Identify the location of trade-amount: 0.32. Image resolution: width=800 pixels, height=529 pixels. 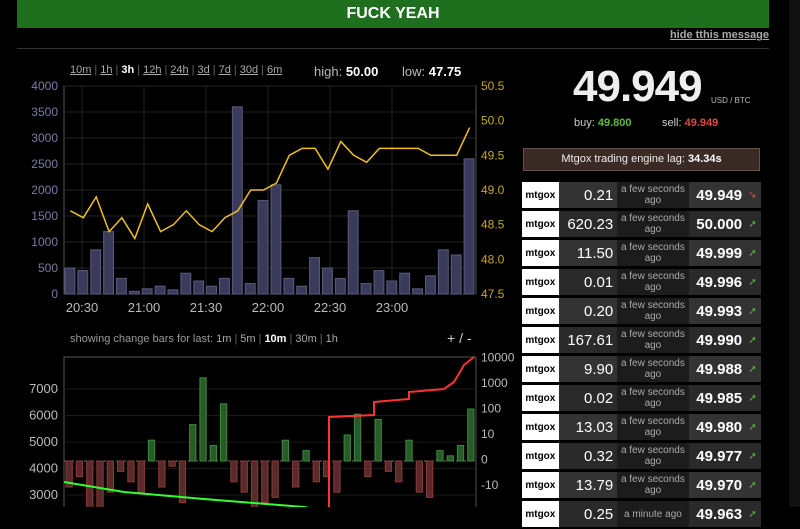
(588, 456).